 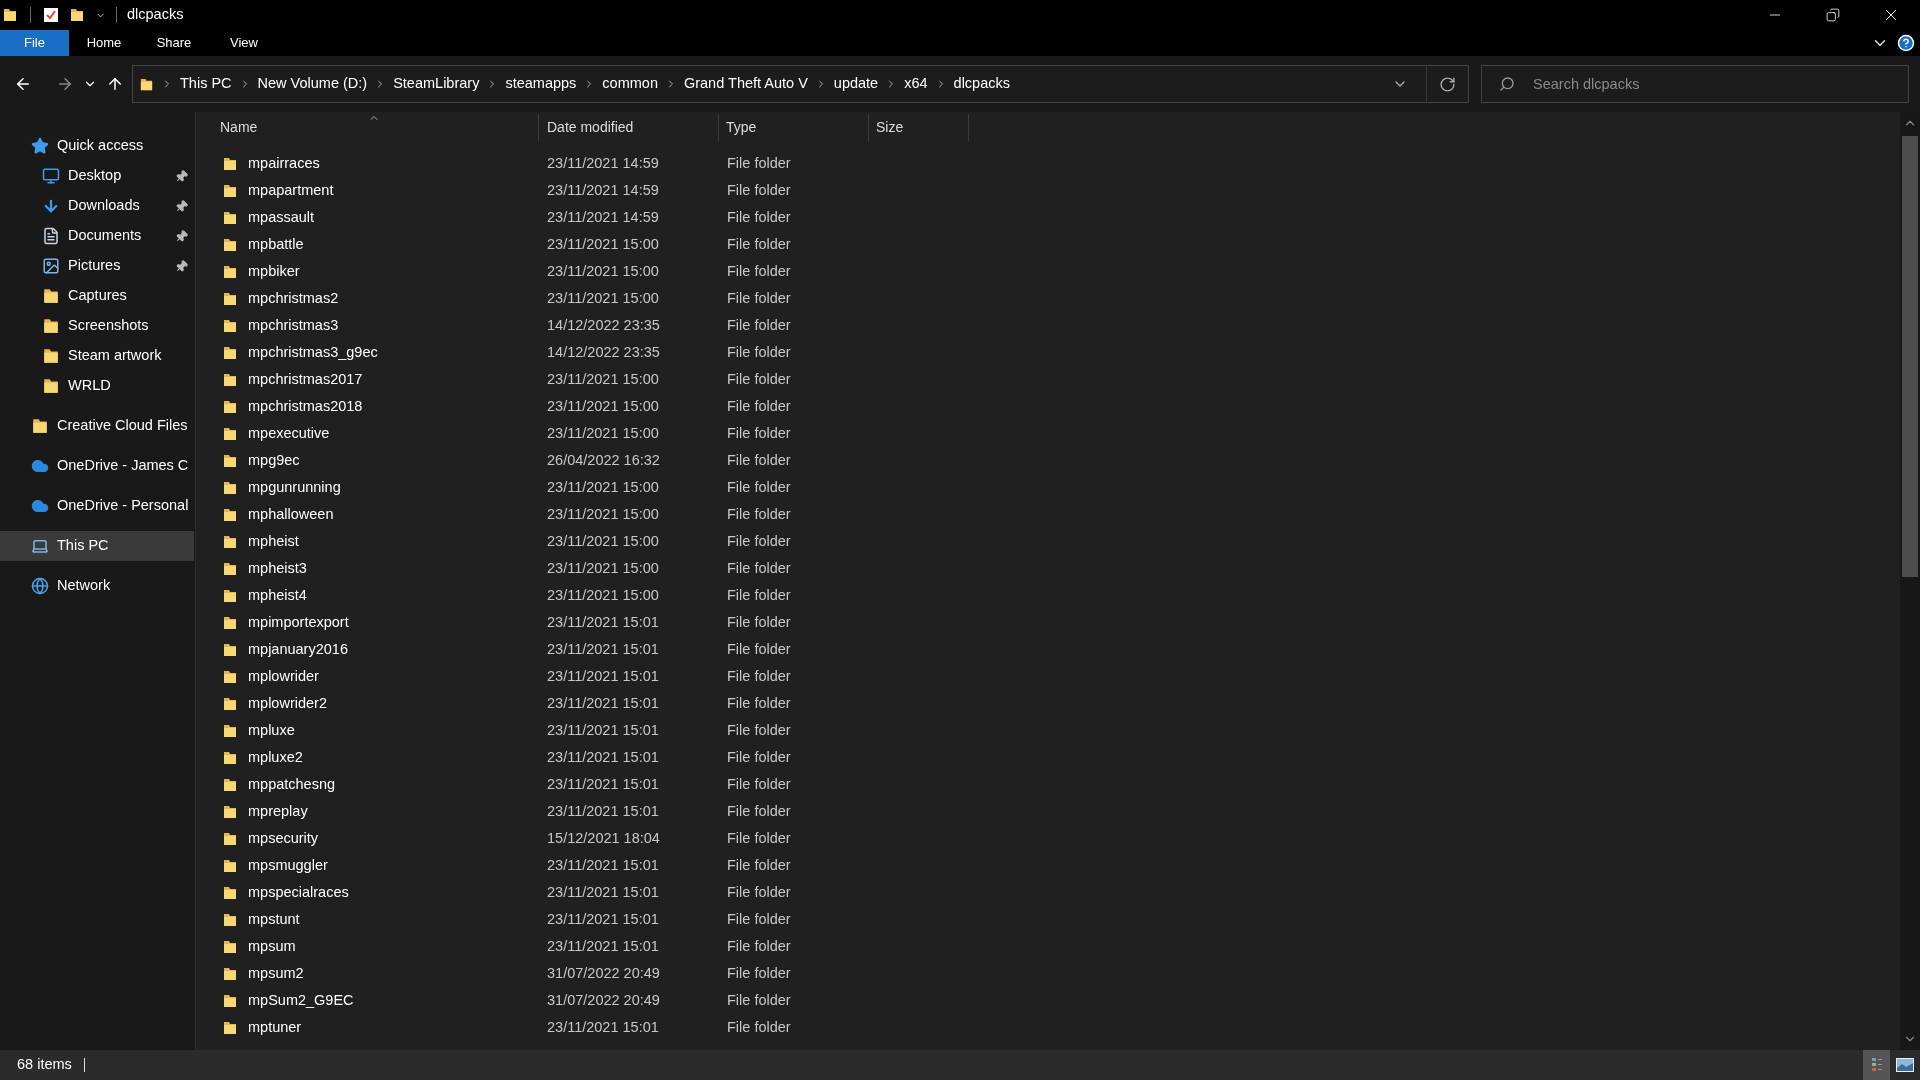 I want to click on column-header: Size, so click(x=919, y=127).